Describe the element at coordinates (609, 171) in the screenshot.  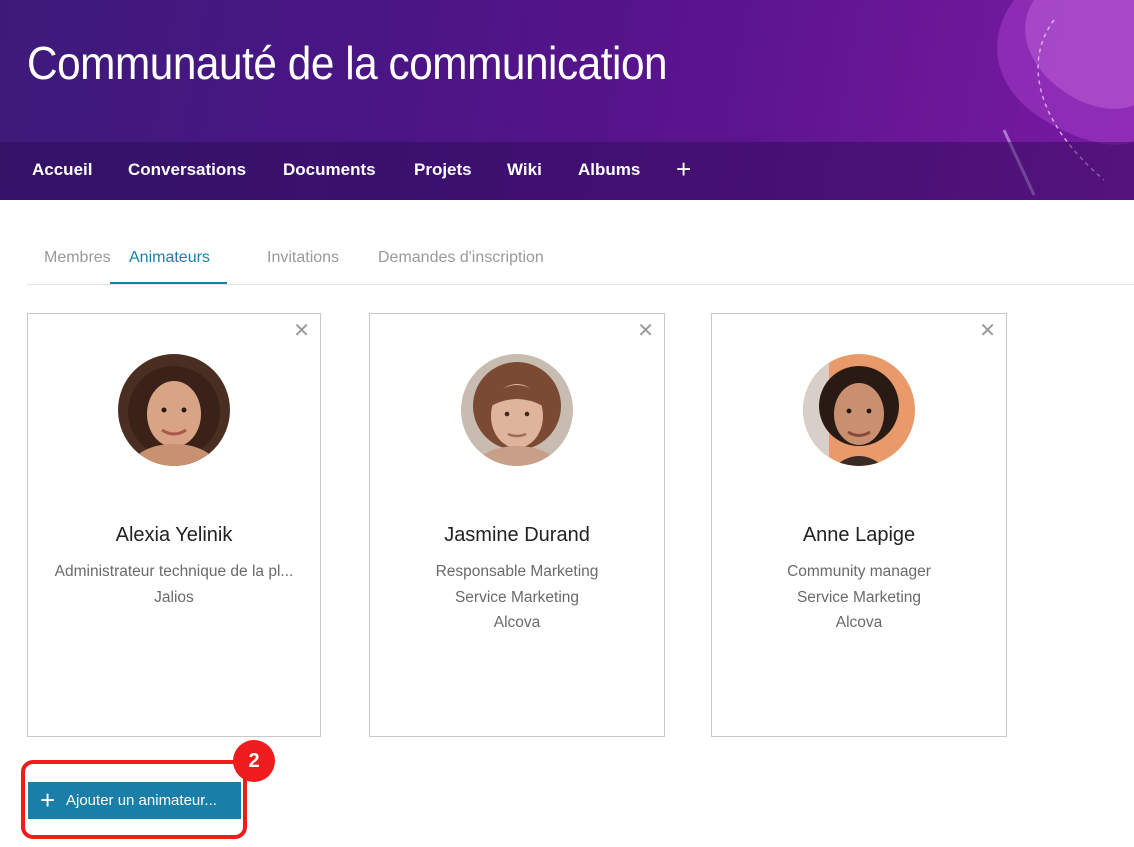
I see `nav-item-albums: Albums` at that location.